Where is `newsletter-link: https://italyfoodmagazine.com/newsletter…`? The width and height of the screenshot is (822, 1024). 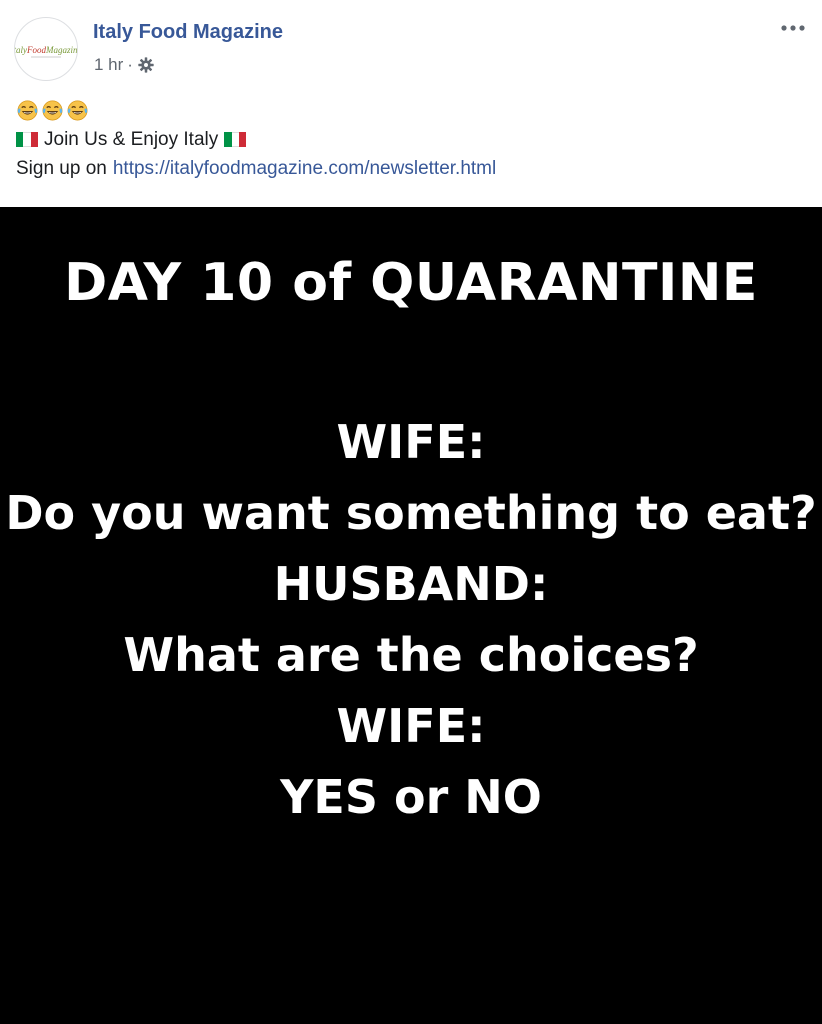 newsletter-link: https://italyfoodmagazine.com/newsletter… is located at coordinates (304, 168).